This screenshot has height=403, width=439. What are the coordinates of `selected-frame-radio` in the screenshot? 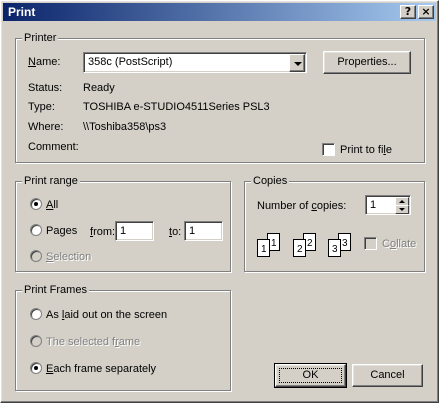 It's located at (36, 341).